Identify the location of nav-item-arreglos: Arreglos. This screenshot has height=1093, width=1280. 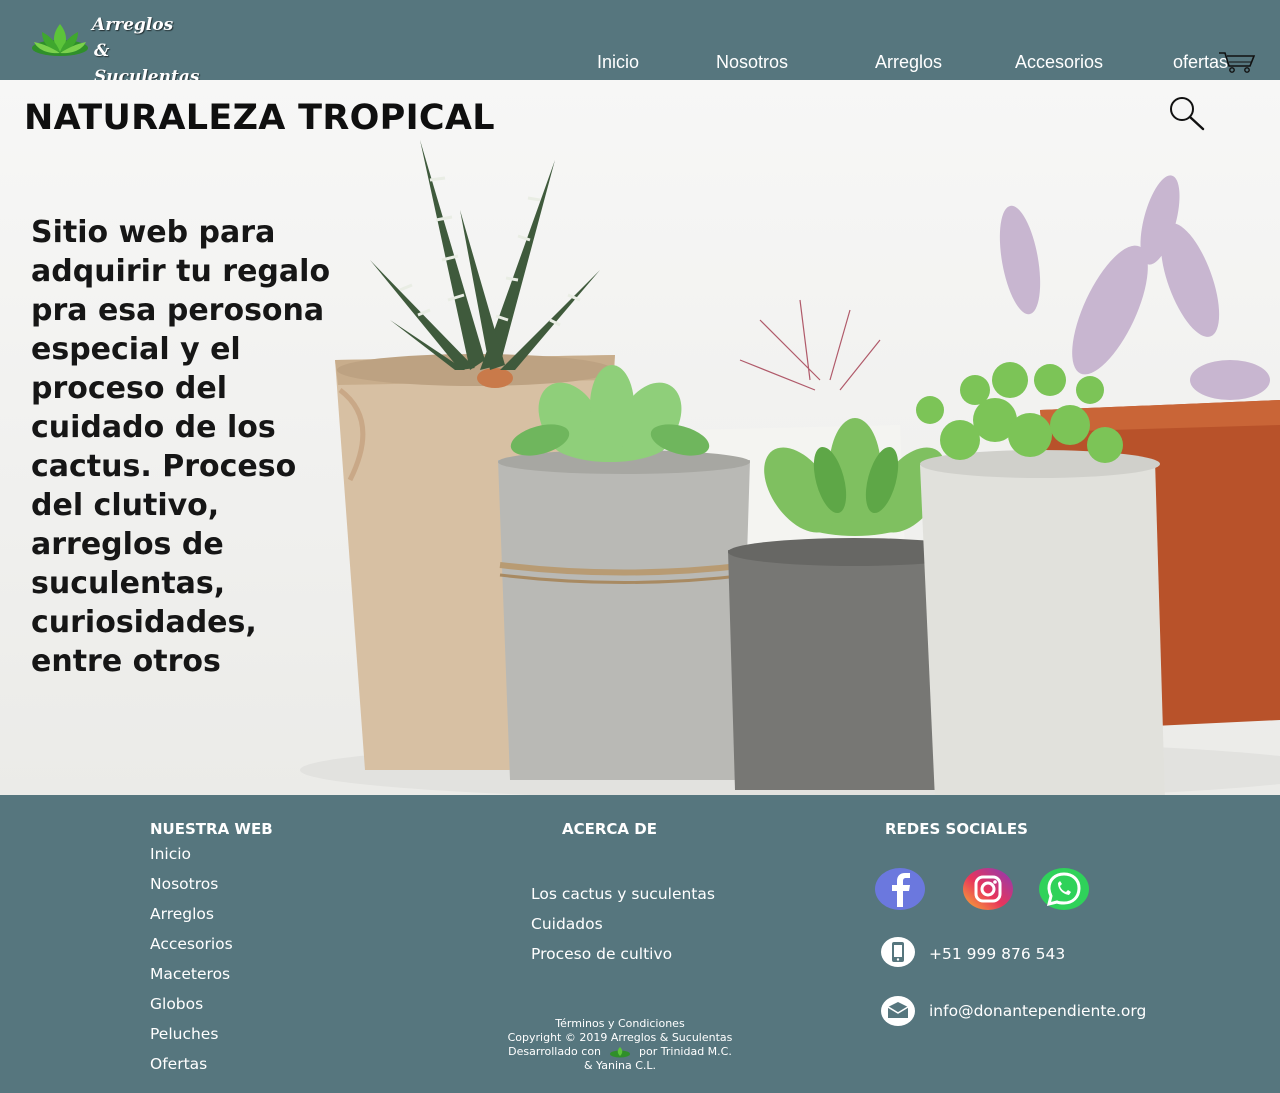
(908, 62).